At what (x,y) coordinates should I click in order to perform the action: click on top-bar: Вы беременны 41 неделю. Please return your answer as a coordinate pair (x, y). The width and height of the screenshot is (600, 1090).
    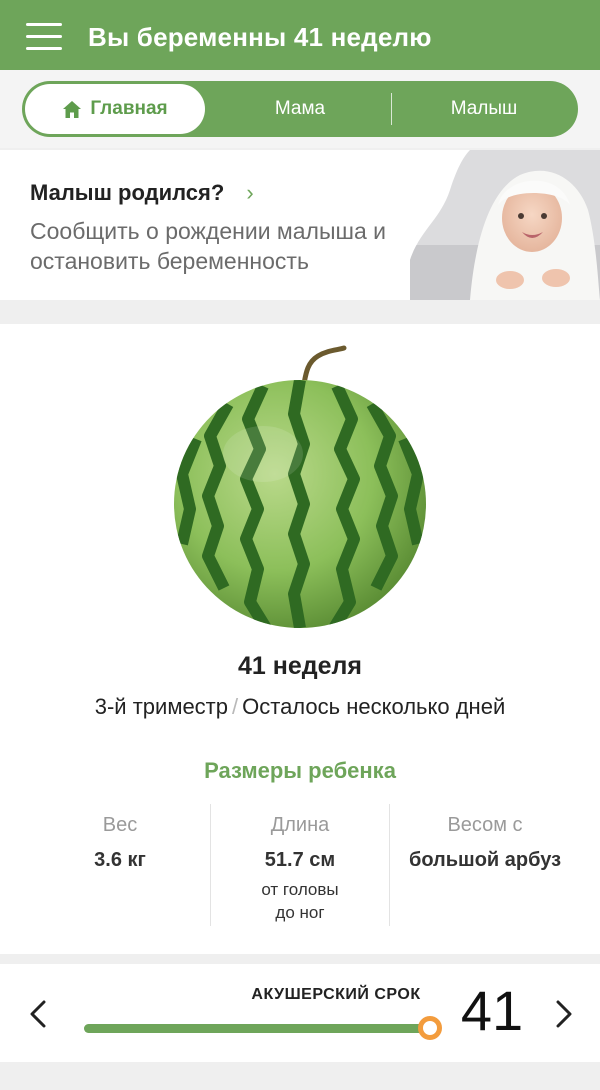
    Looking at the image, I should click on (300, 35).